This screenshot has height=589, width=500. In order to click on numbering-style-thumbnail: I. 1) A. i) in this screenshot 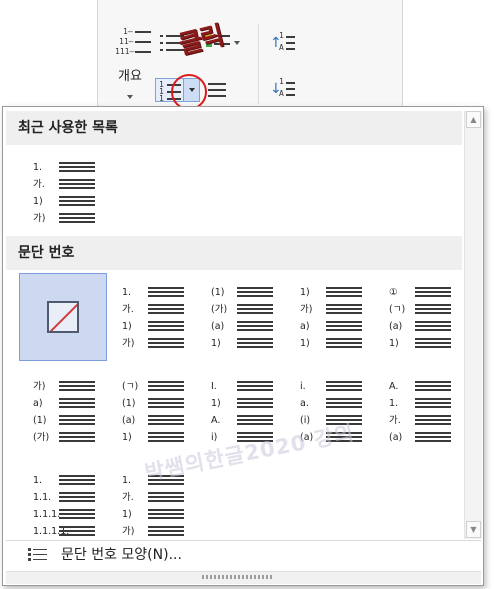, I will do `click(241, 411)`.